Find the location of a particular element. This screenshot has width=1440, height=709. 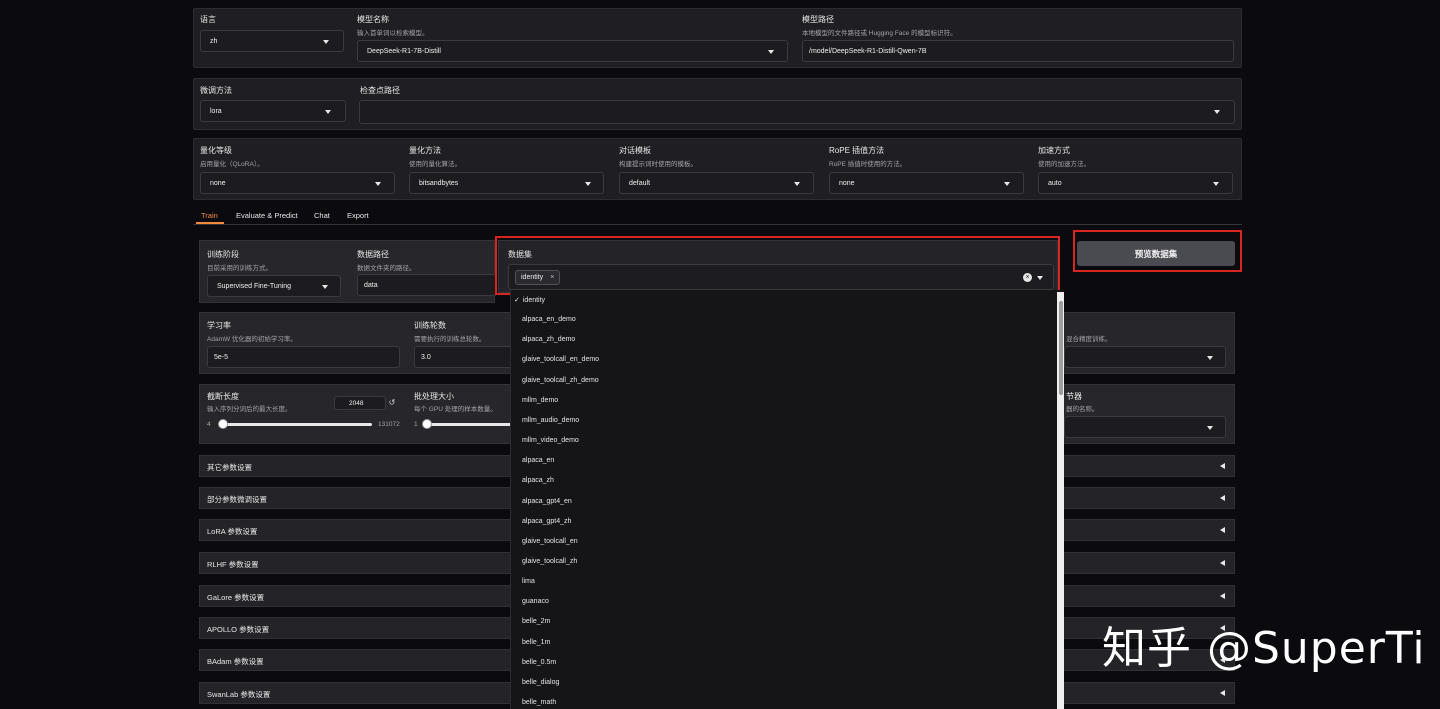

dataset-option: alpaca_en is located at coordinates (538, 460).